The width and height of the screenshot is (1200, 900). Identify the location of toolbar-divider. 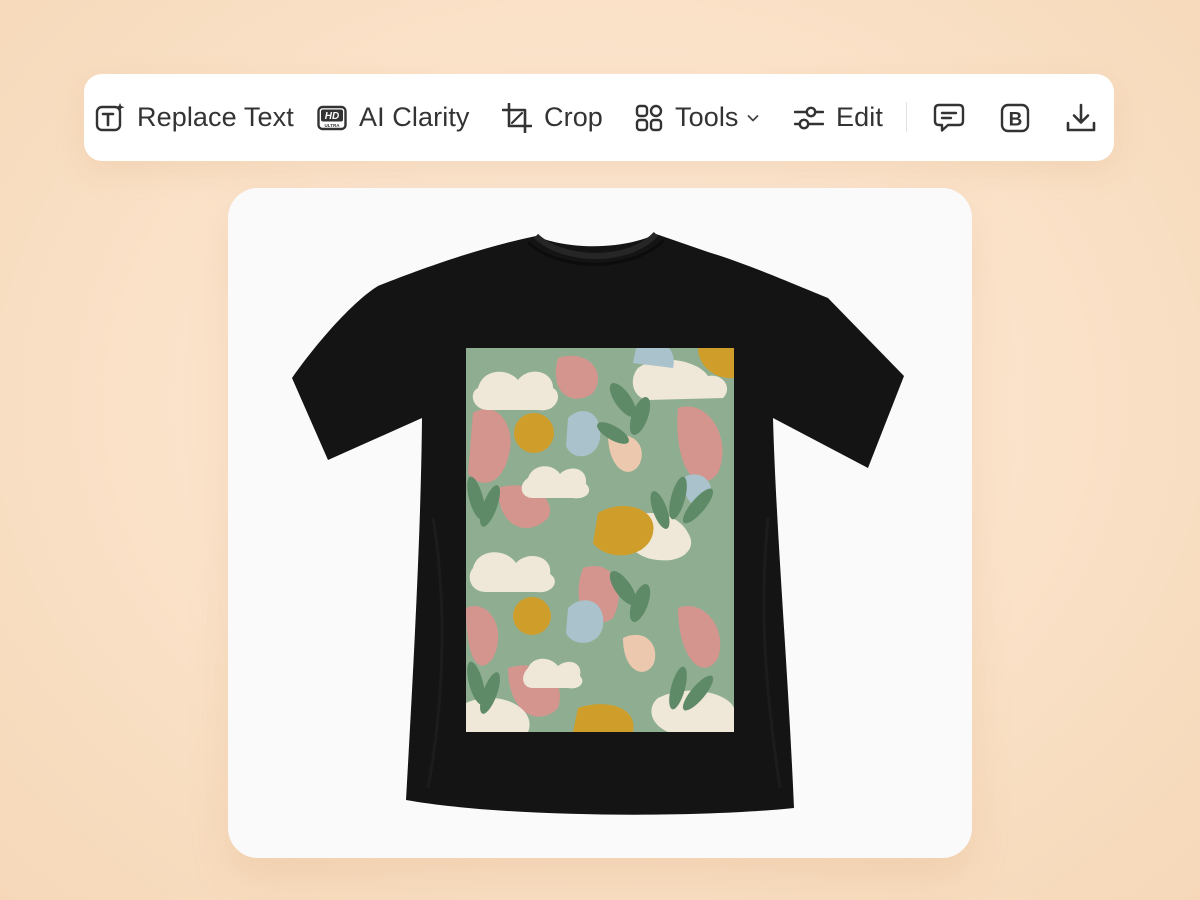
(906, 117).